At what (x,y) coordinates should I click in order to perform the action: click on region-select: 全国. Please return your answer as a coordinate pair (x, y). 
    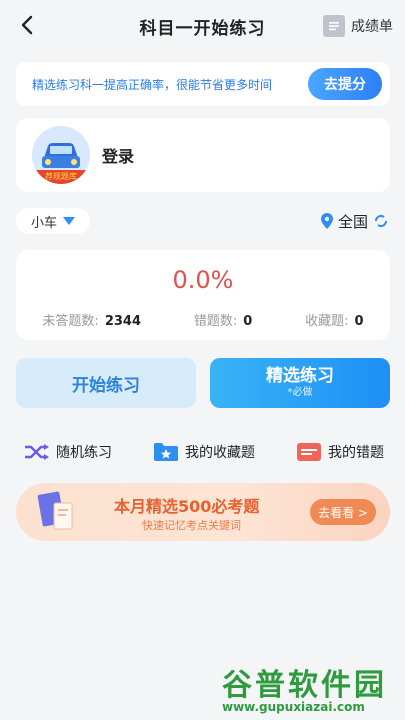
    Looking at the image, I should click on (354, 221).